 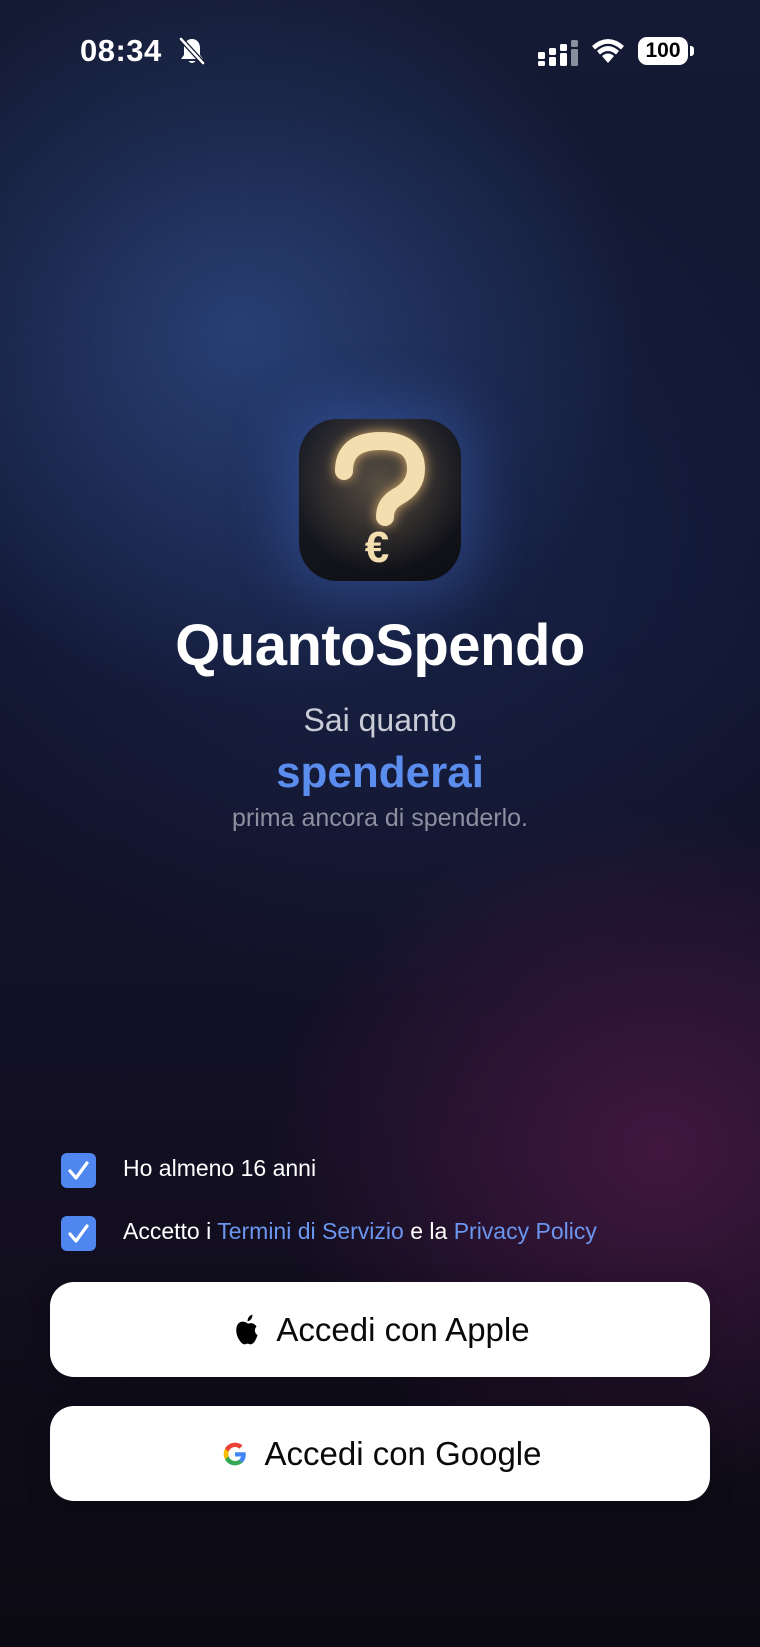 I want to click on terms-prefix: Accetto i, so click(x=167, y=1231).